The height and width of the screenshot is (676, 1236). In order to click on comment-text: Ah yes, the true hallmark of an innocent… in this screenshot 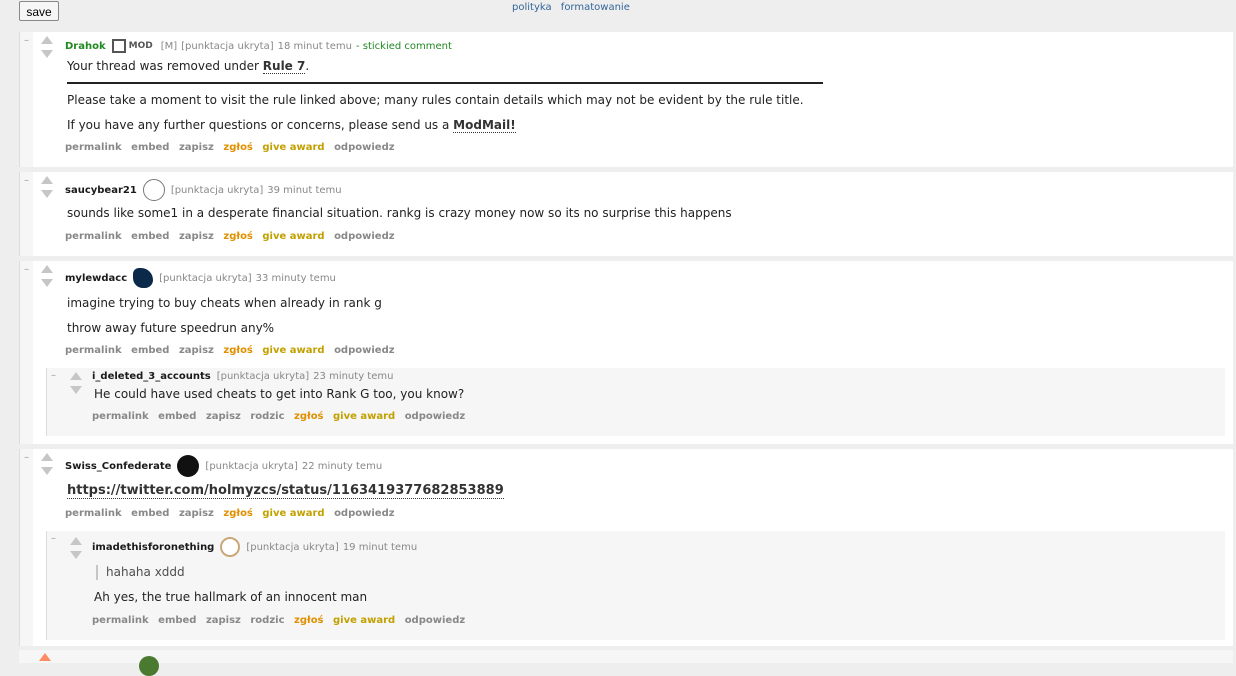, I will do `click(231, 597)`.